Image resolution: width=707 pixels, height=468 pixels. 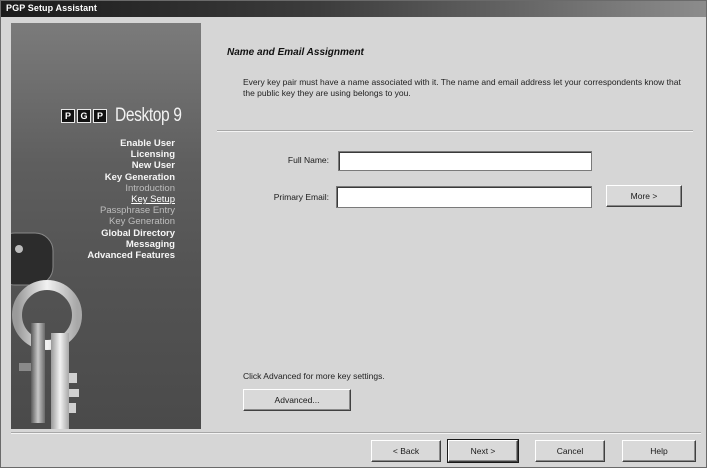 I want to click on cancel-button-label: Cancel, so click(x=570, y=451).